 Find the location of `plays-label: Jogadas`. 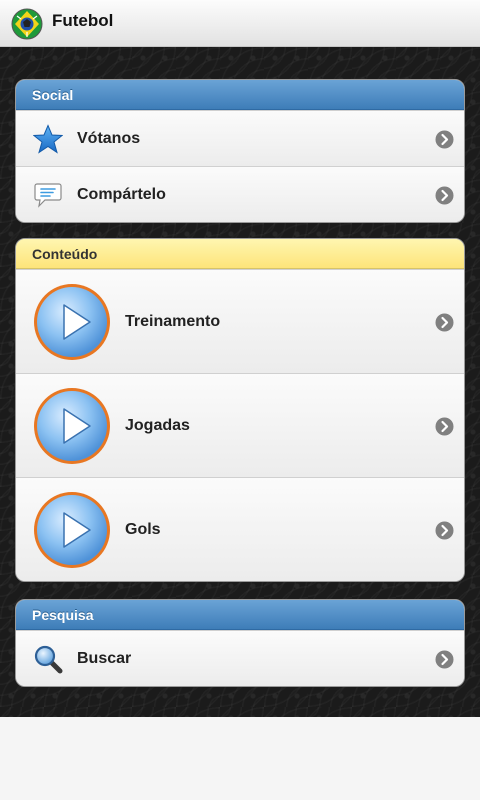

plays-label: Jogadas is located at coordinates (157, 425).